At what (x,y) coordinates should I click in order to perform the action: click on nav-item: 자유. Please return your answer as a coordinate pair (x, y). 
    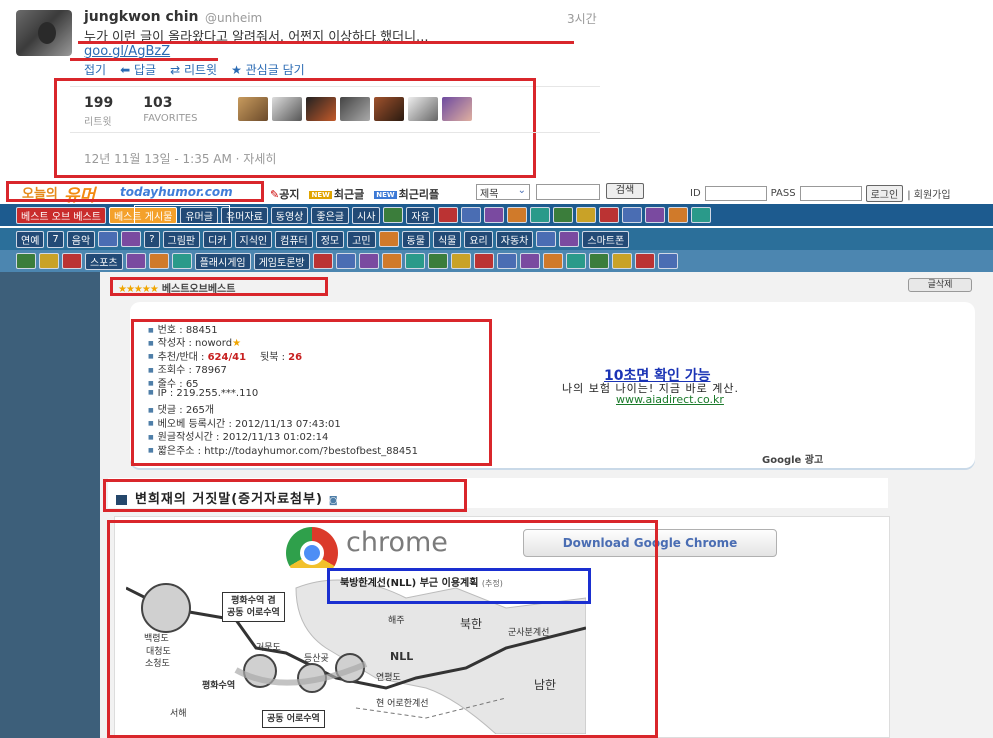
    Looking at the image, I should click on (420, 215).